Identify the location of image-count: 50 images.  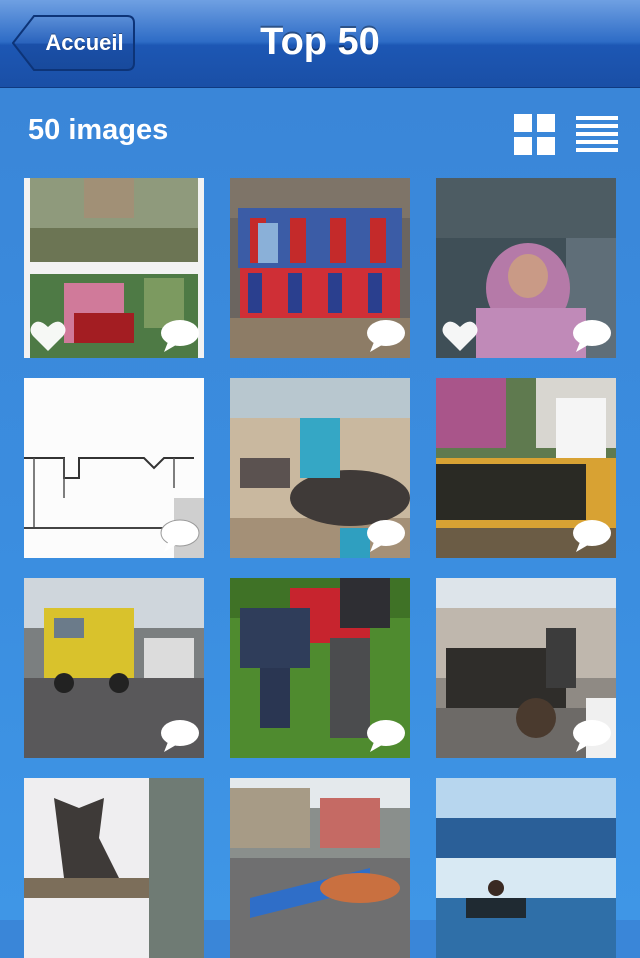
(98, 130).